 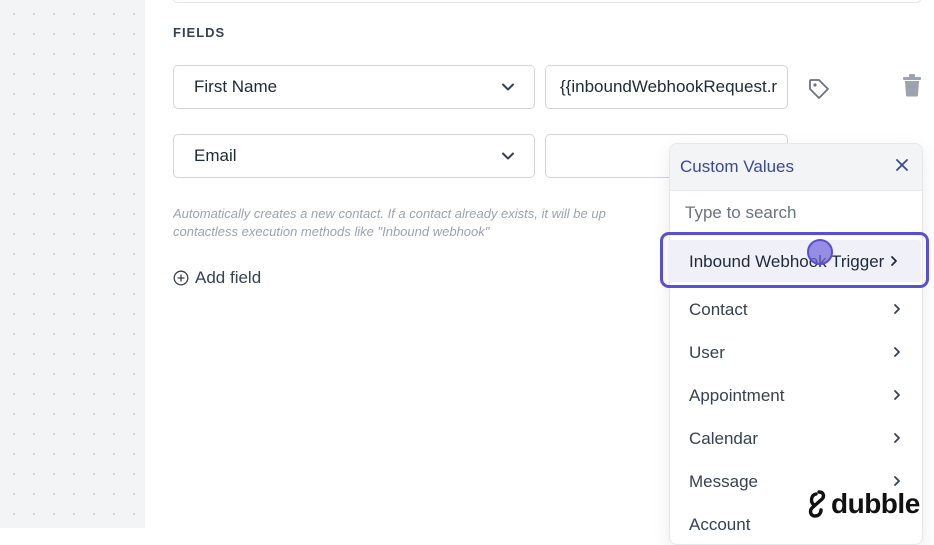 I want to click on field-select-label: First Name, so click(x=236, y=86).